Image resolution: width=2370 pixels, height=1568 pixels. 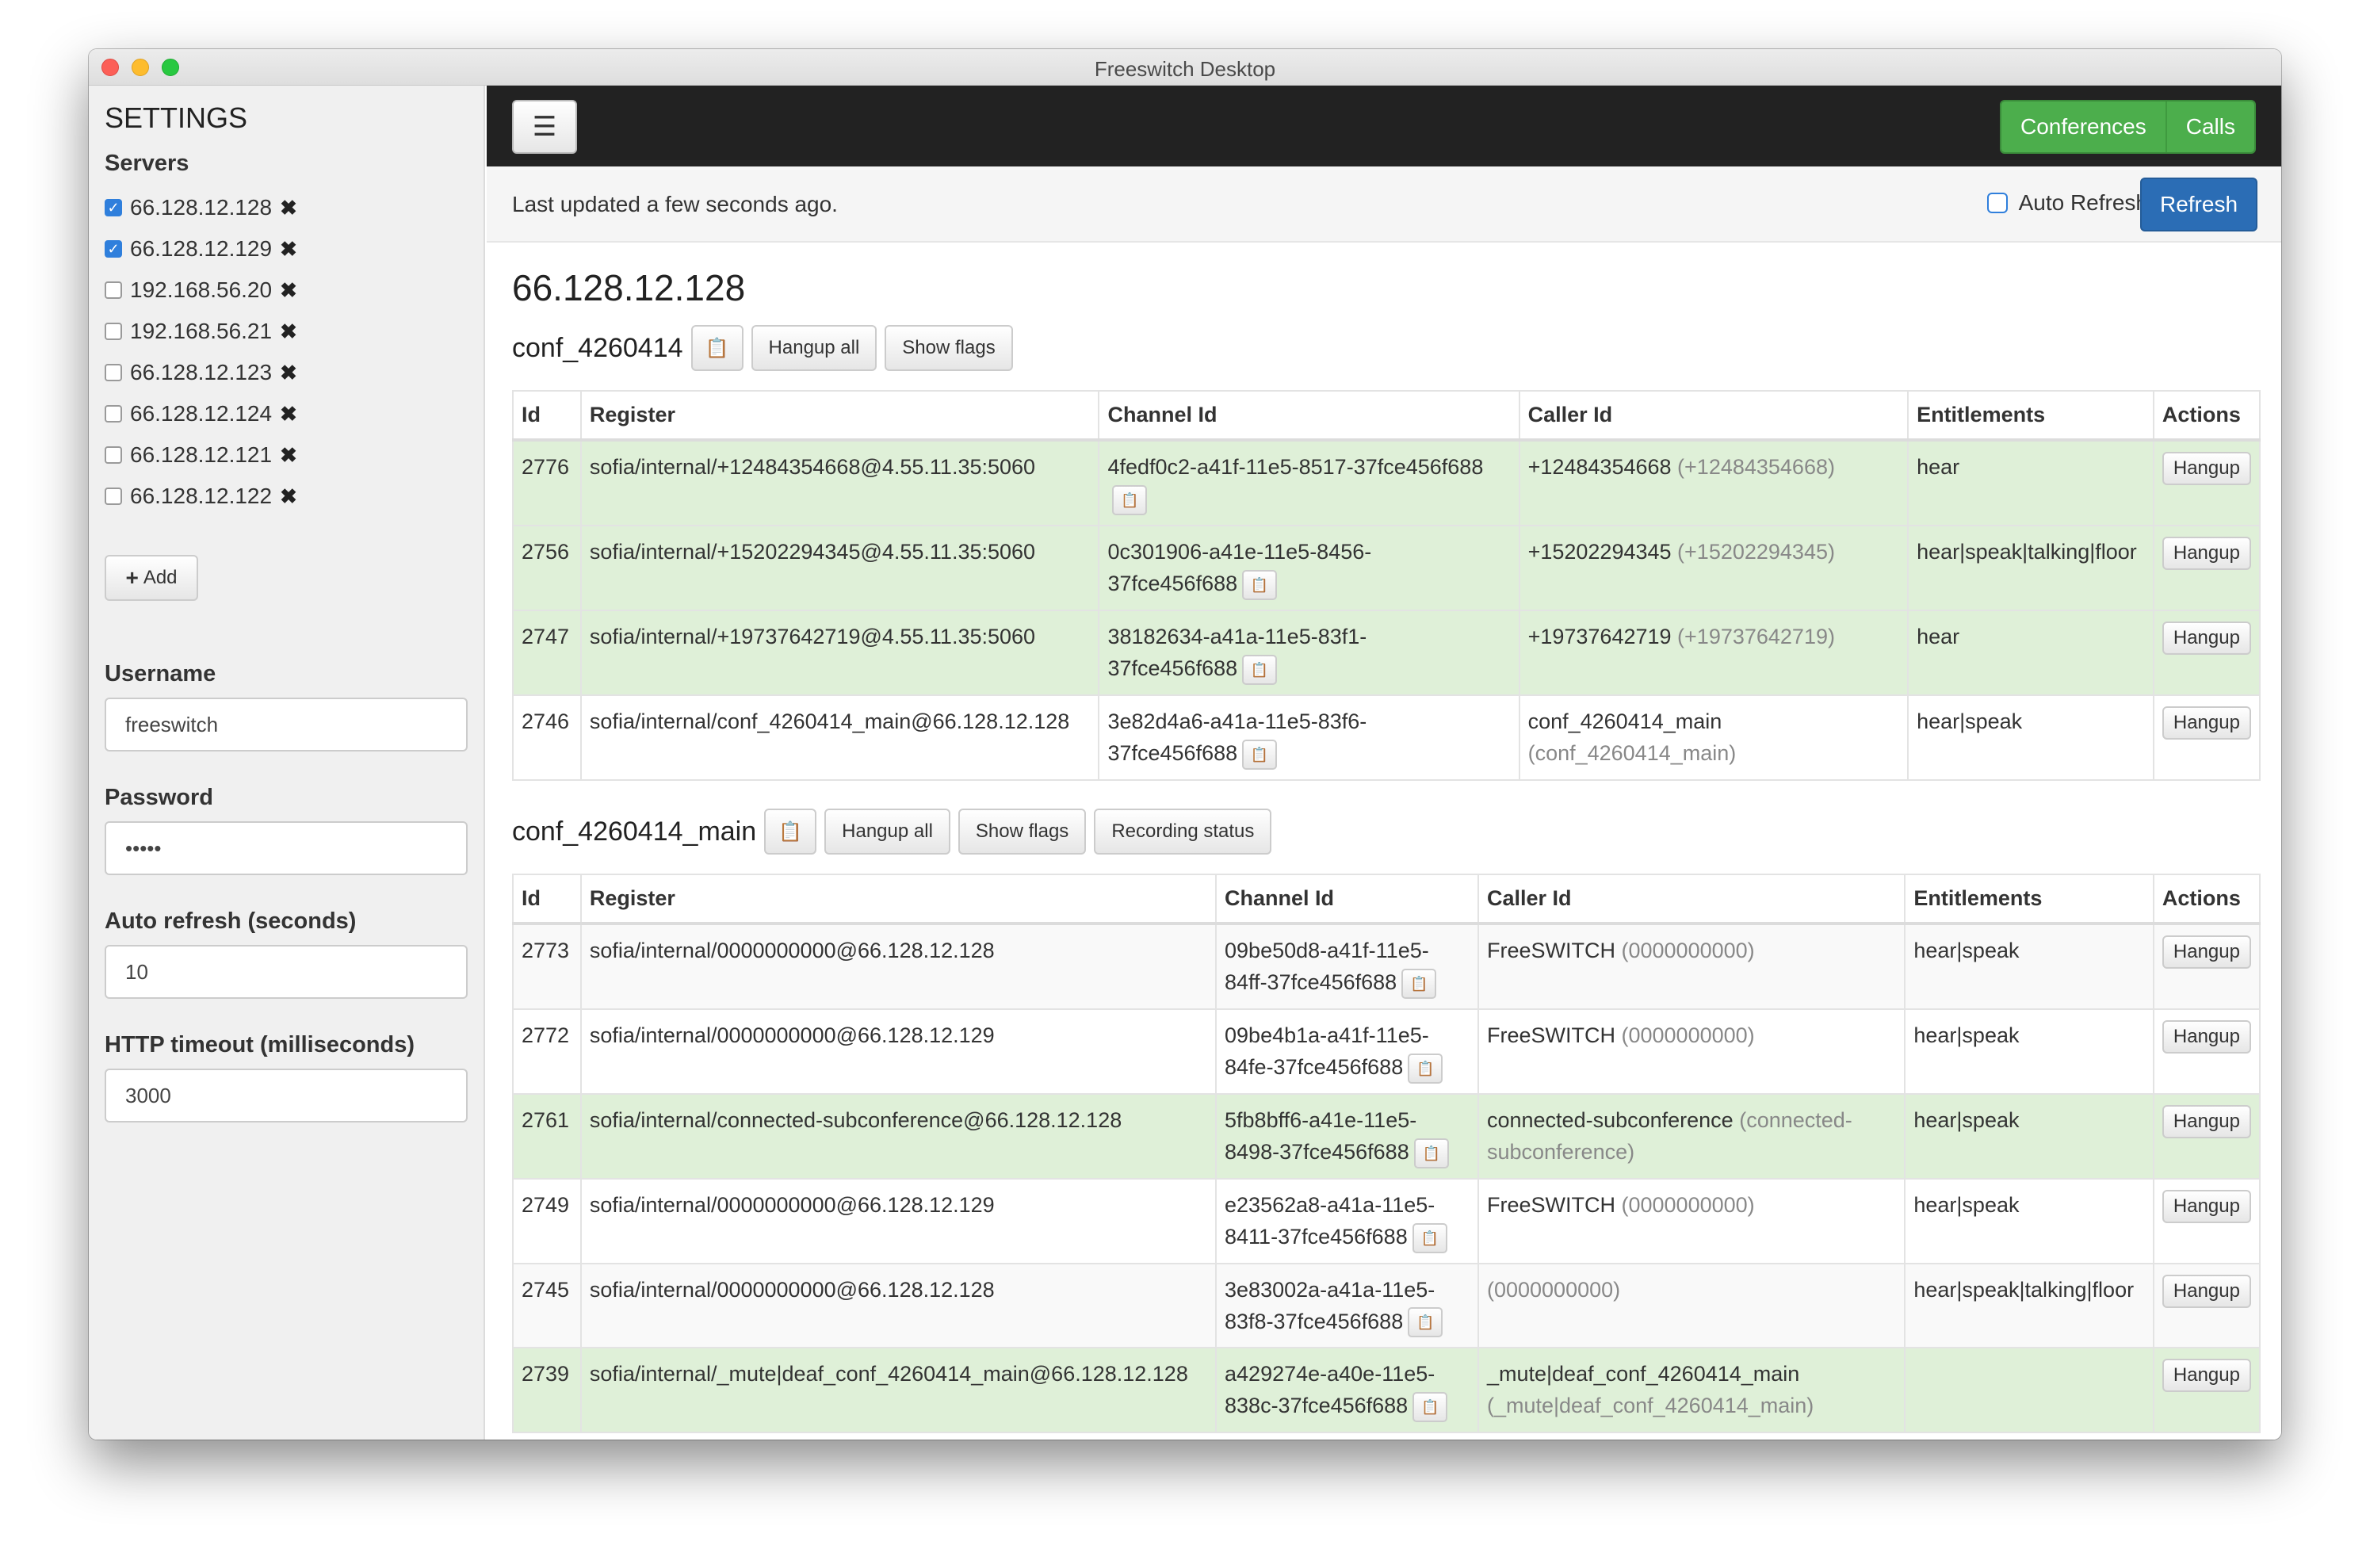 What do you see at coordinates (1317, 1151) in the screenshot?
I see `channel-id-text: 8498-37fce456f688` at bounding box center [1317, 1151].